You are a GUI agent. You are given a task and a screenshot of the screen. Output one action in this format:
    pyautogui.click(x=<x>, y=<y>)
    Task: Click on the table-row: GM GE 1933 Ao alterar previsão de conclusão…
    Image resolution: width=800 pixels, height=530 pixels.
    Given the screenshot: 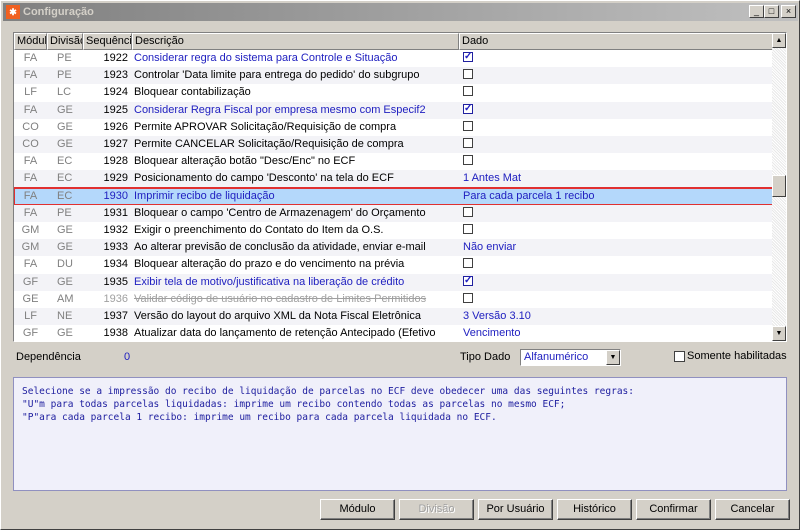 What is the action you would take?
    pyautogui.click(x=393, y=248)
    